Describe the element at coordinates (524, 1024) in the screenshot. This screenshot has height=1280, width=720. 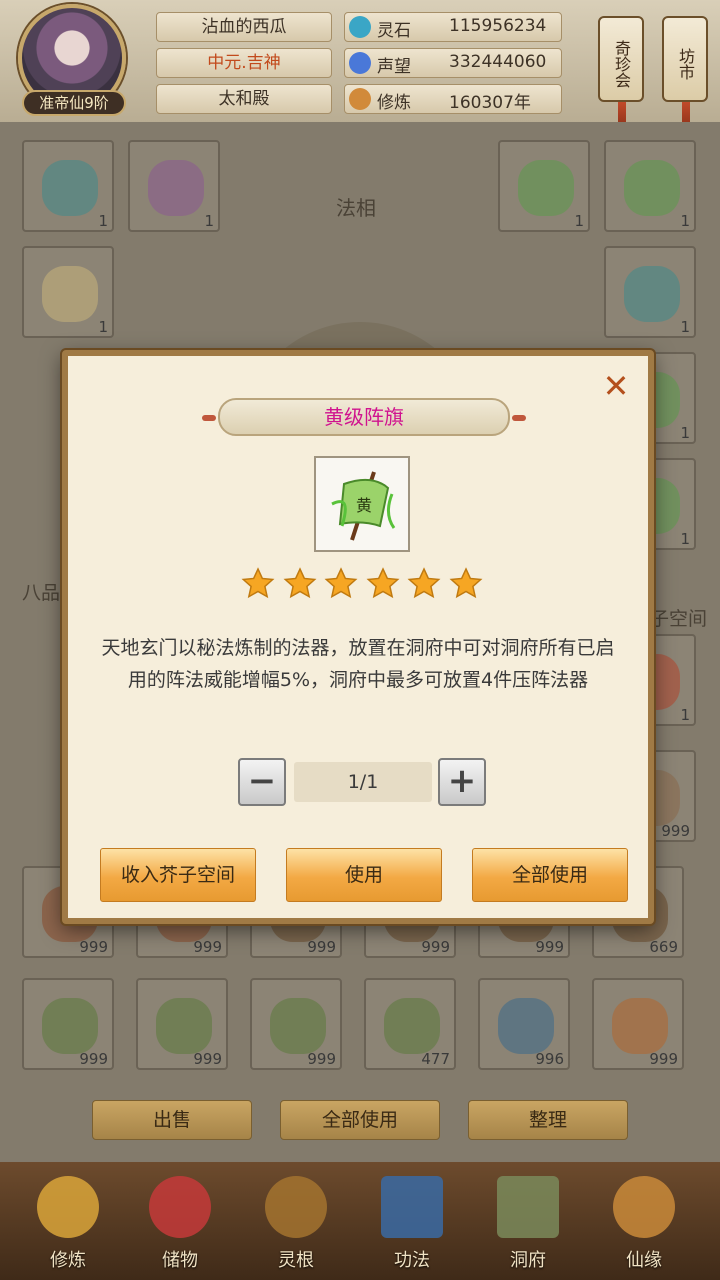
I see `inventory-slot: 996` at that location.